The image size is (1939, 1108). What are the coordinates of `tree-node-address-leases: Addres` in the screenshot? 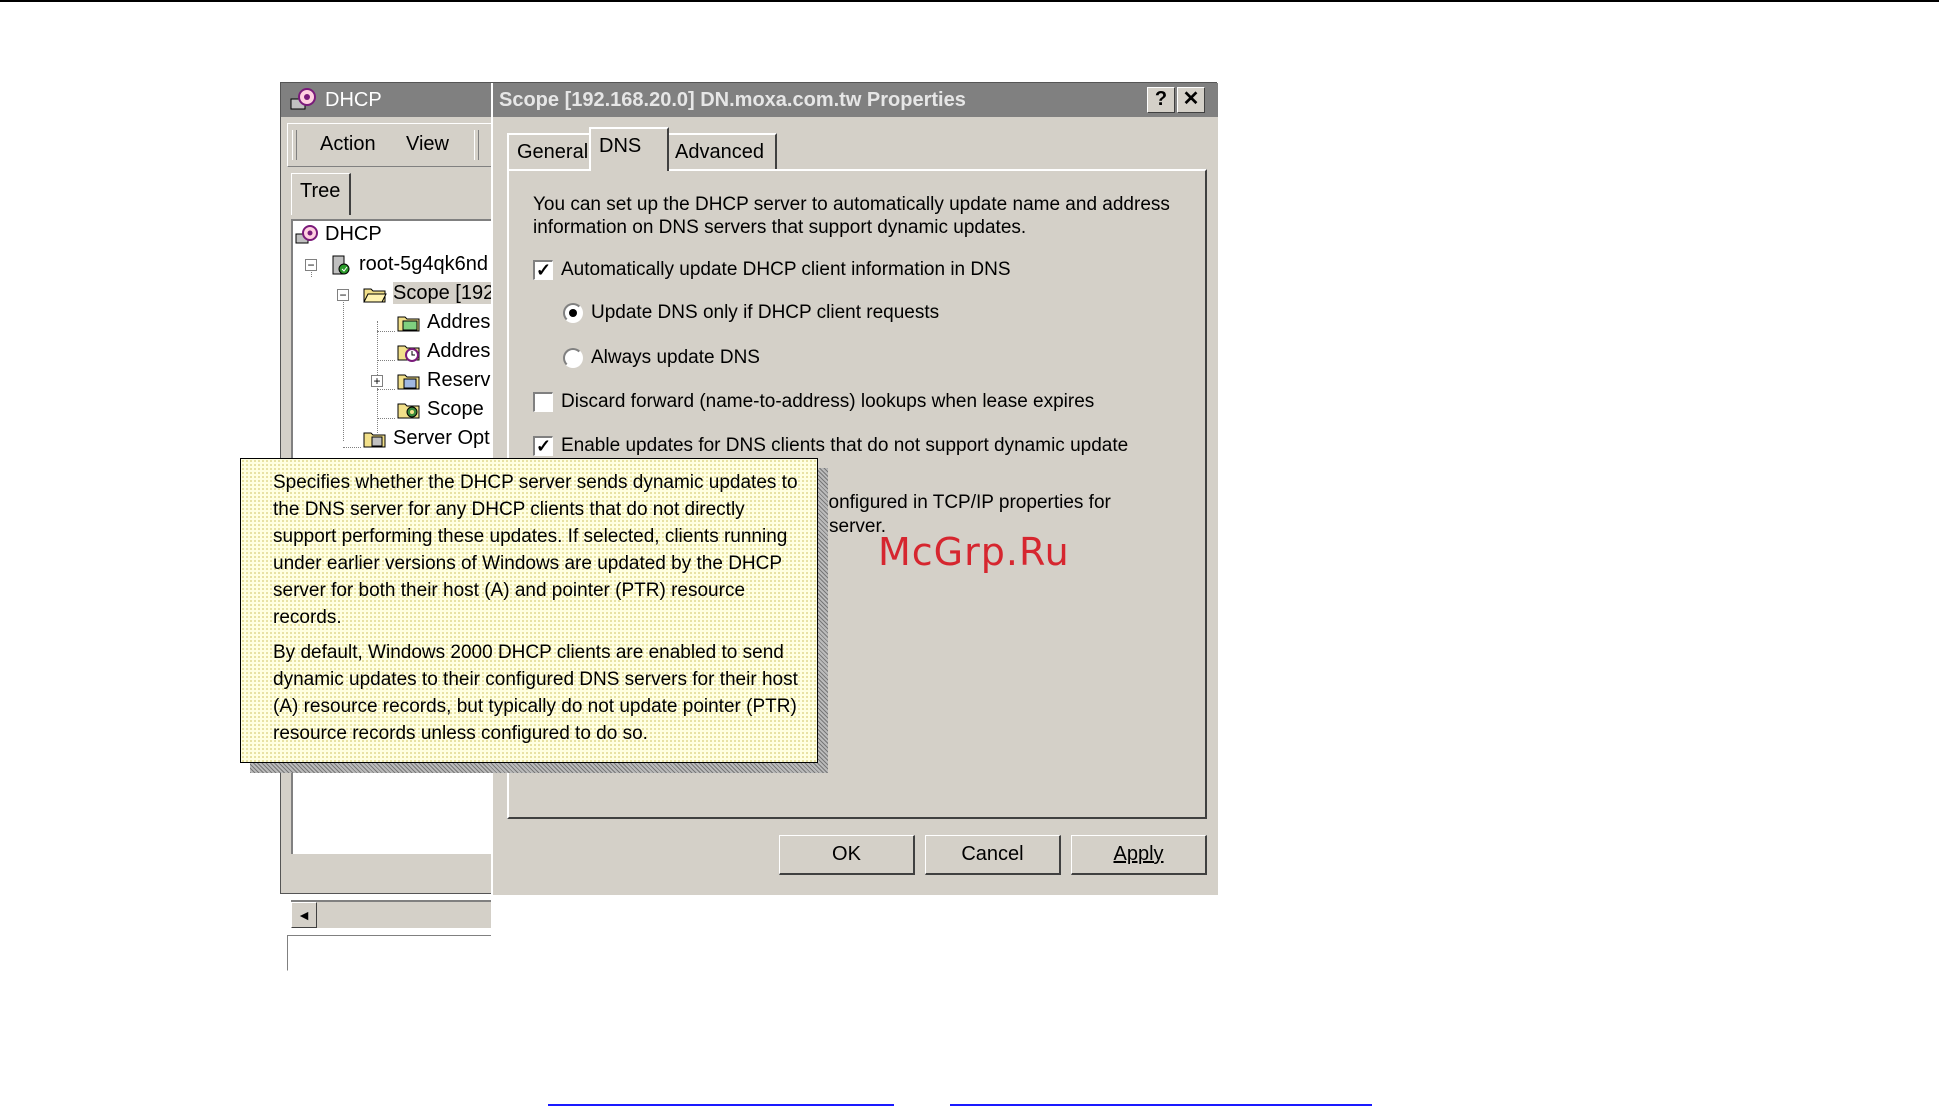 It's located at (443, 351).